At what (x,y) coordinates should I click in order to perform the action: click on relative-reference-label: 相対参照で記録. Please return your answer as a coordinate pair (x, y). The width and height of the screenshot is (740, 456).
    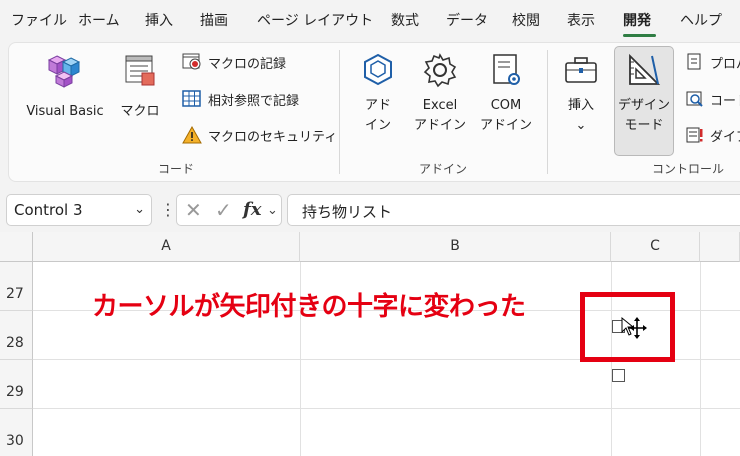
    Looking at the image, I should click on (254, 101).